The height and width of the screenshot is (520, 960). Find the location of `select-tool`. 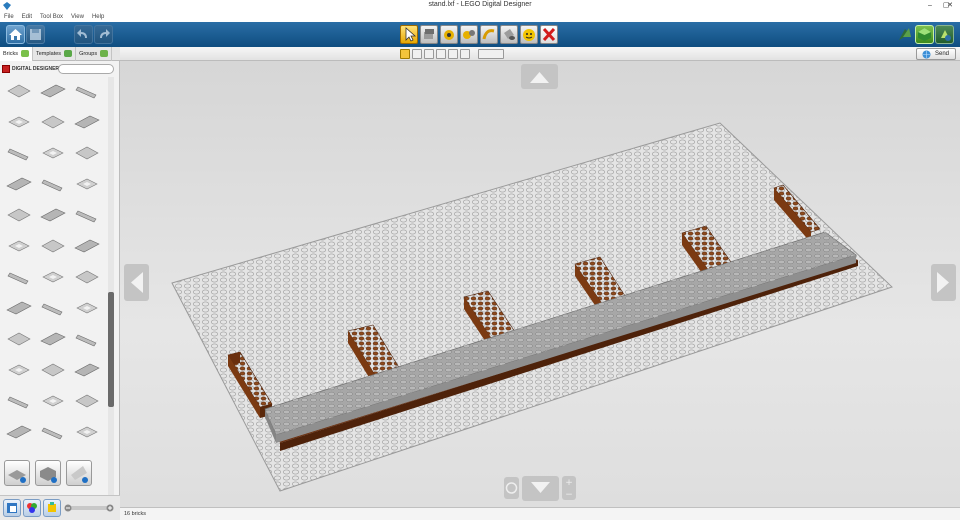

select-tool is located at coordinates (409, 34).